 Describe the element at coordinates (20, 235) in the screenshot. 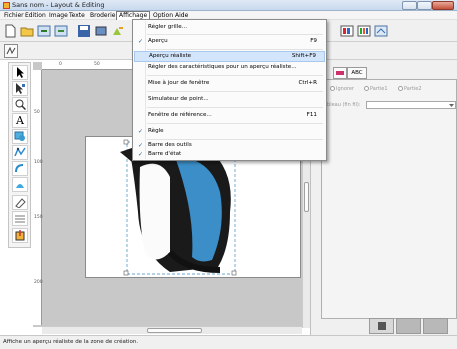

I see `embroidery-tool-icon` at that location.